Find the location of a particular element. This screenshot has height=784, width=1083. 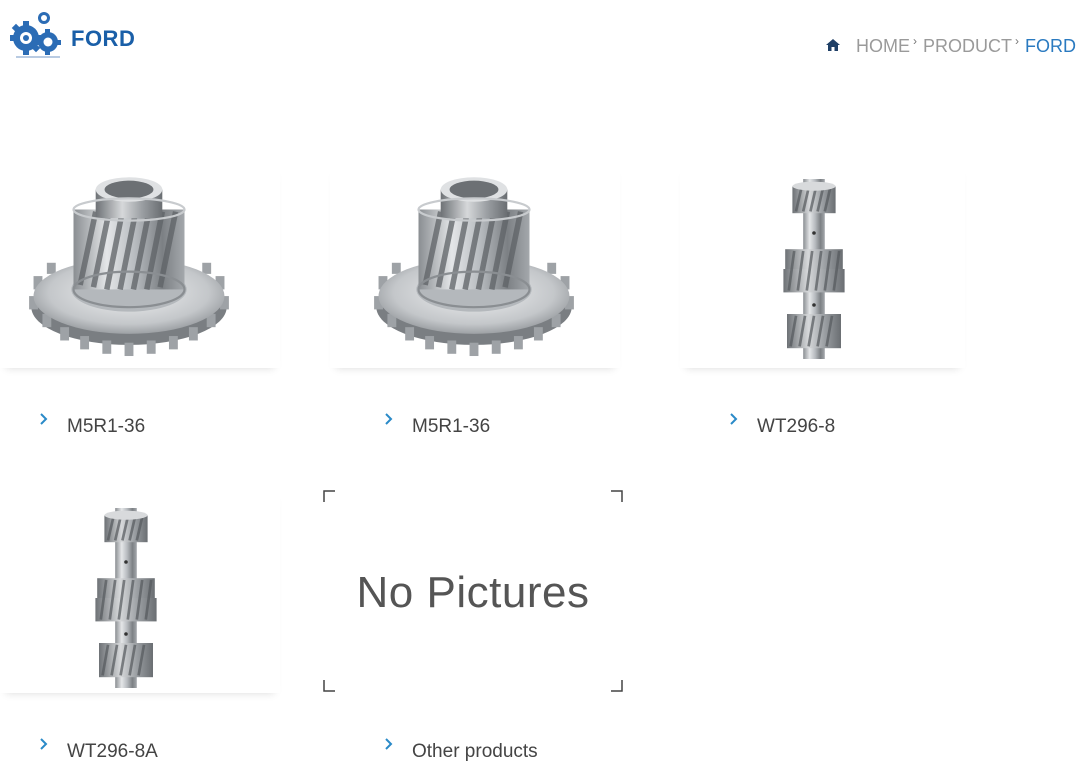

product-title: Other products is located at coordinates (460, 752).